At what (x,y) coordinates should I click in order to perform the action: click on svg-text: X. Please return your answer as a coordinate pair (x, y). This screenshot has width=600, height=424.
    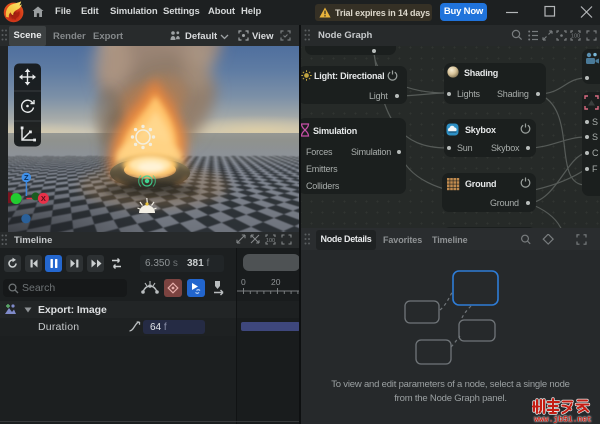
    Looking at the image, I should click on (43, 198).